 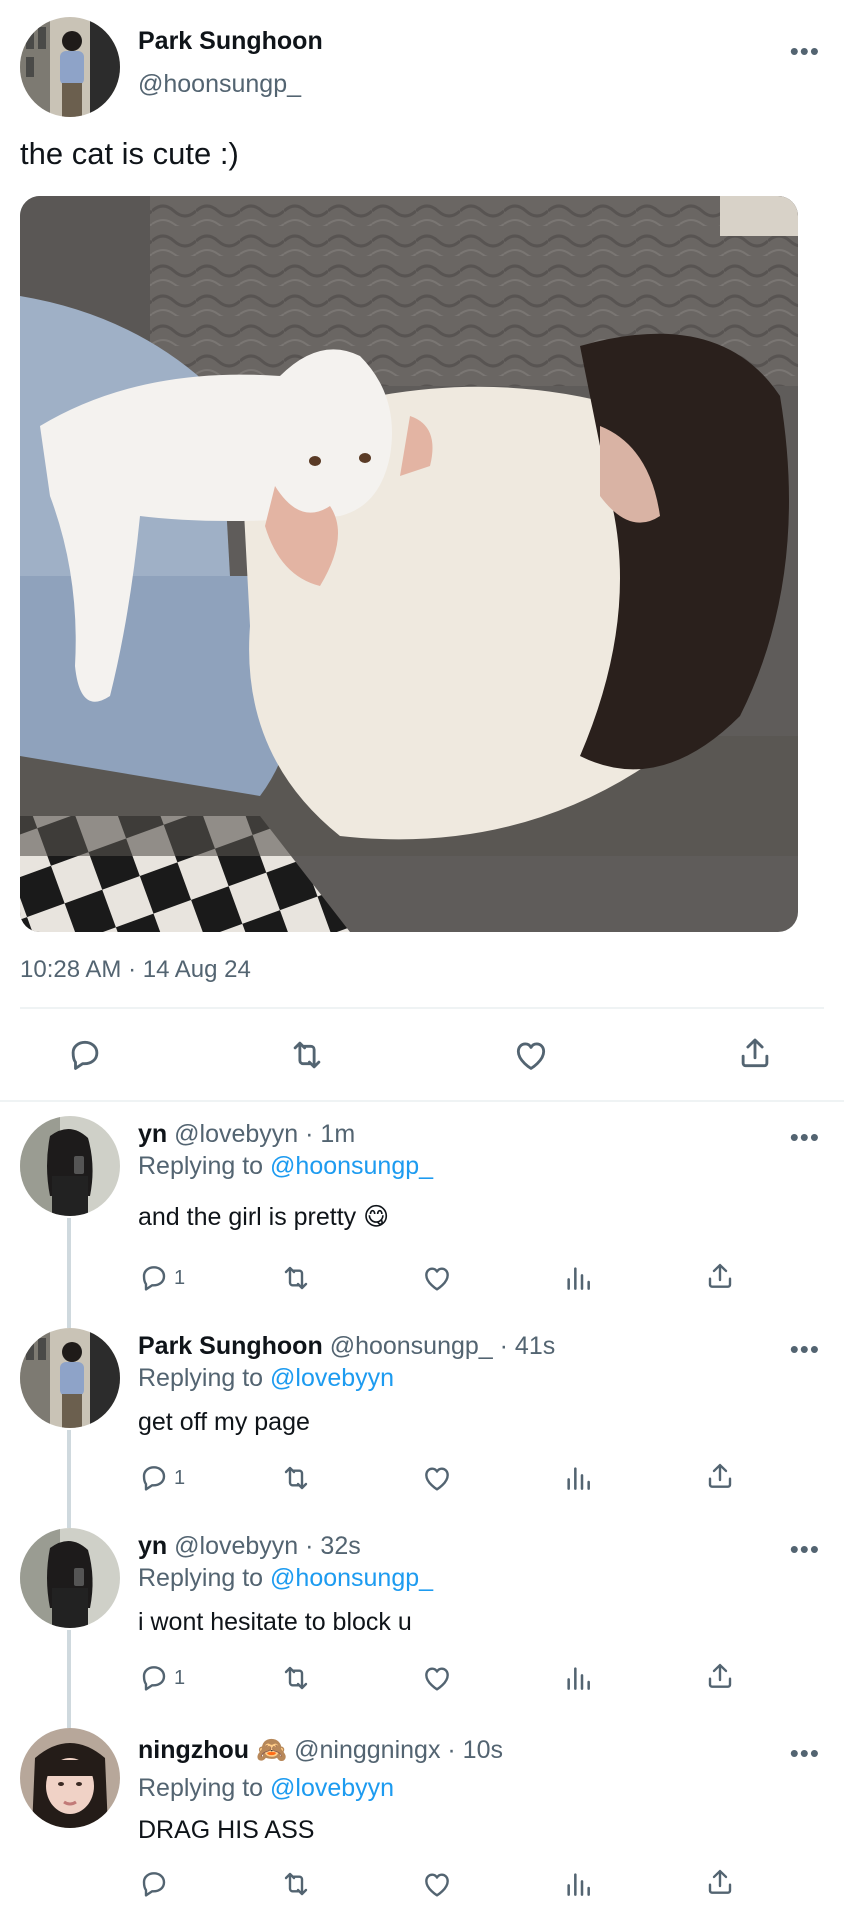 What do you see at coordinates (475, 1750) in the screenshot?
I see `reply-time: · 10s` at bounding box center [475, 1750].